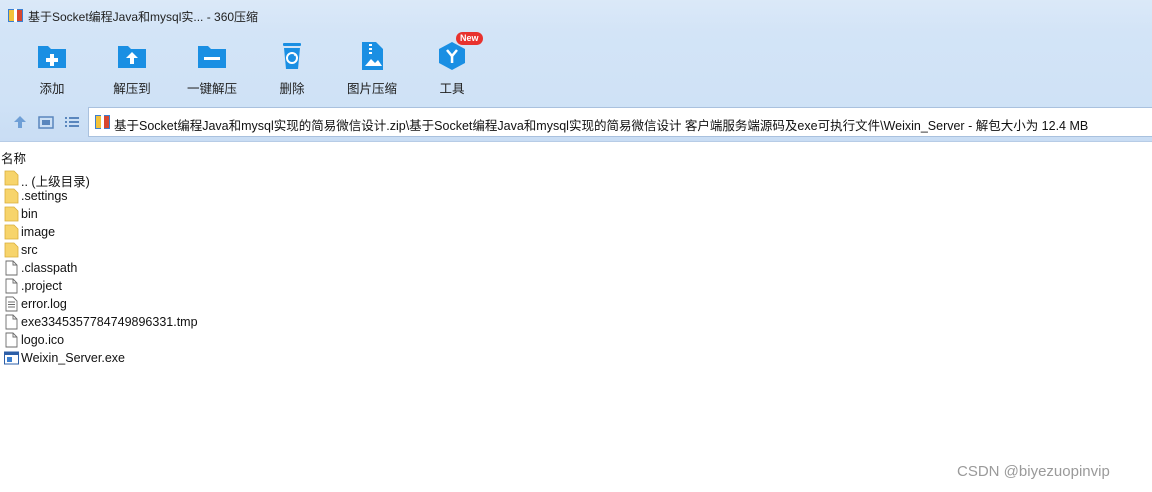 This screenshot has width=1152, height=492. What do you see at coordinates (43, 340) in the screenshot?
I see `file-name: logo.ico` at bounding box center [43, 340].